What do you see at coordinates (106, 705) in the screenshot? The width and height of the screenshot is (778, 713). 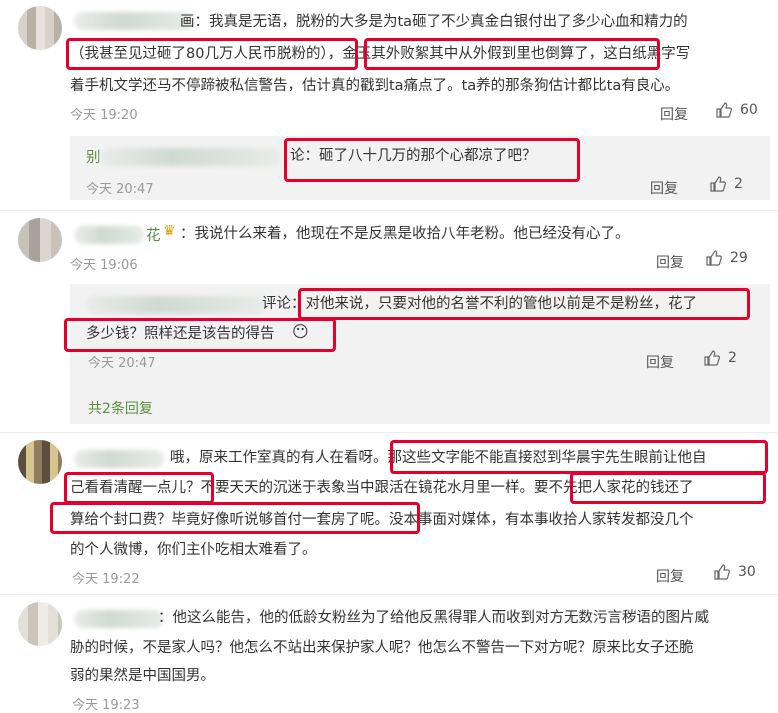 I see `comment-time: 今天 19:23` at bounding box center [106, 705].